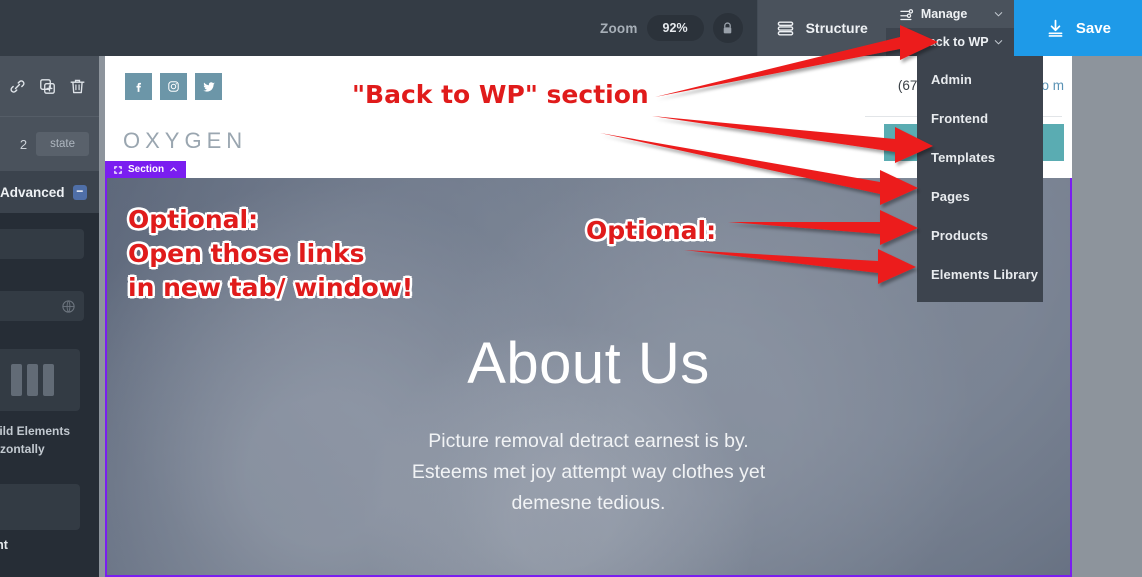  I want to click on trash-icon, so click(77, 86).